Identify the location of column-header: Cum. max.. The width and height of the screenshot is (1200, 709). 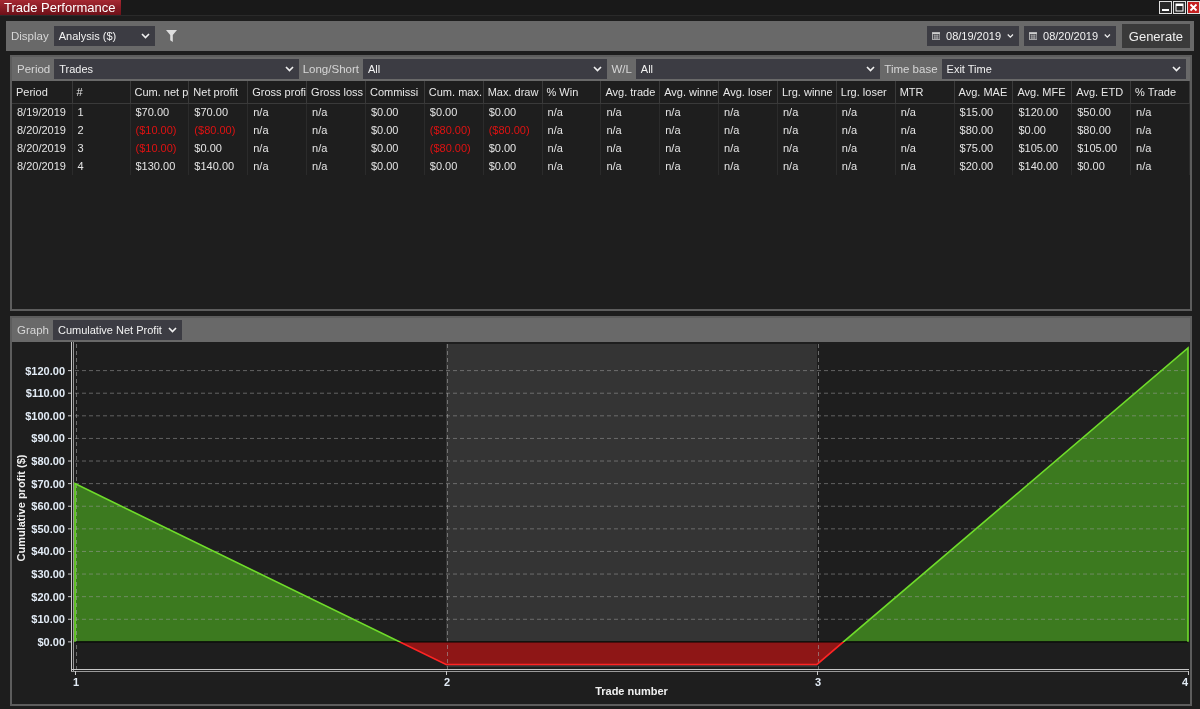
(454, 92).